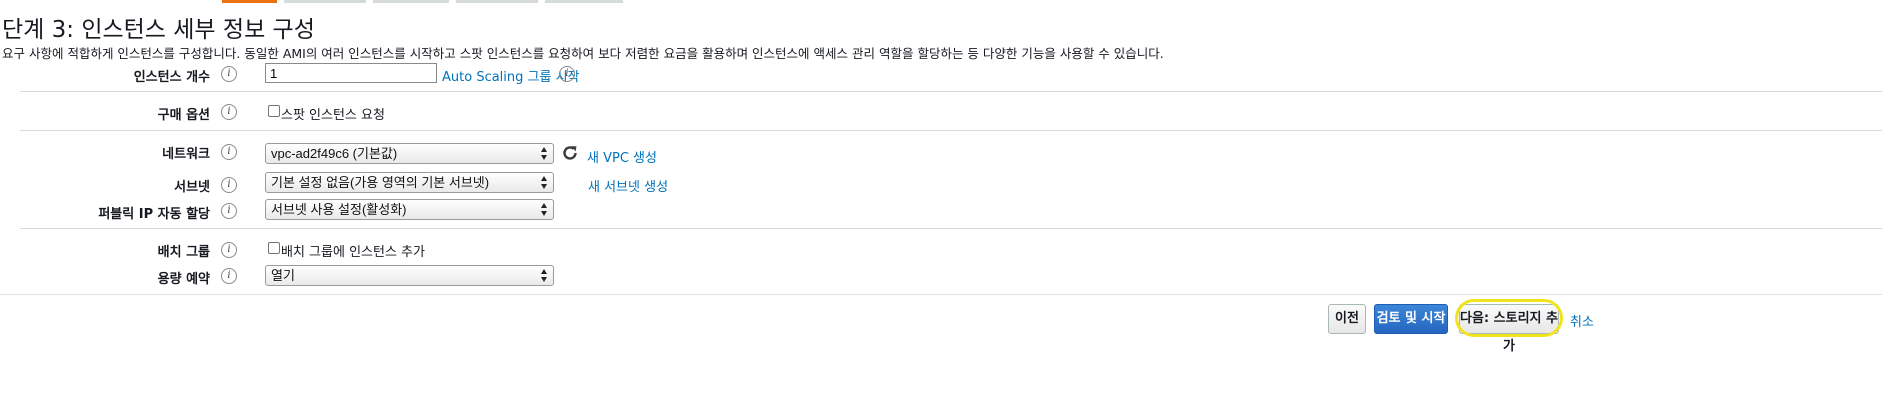 The height and width of the screenshot is (418, 1903). What do you see at coordinates (1347, 319) in the screenshot?
I see `previous-button: 이전` at bounding box center [1347, 319].